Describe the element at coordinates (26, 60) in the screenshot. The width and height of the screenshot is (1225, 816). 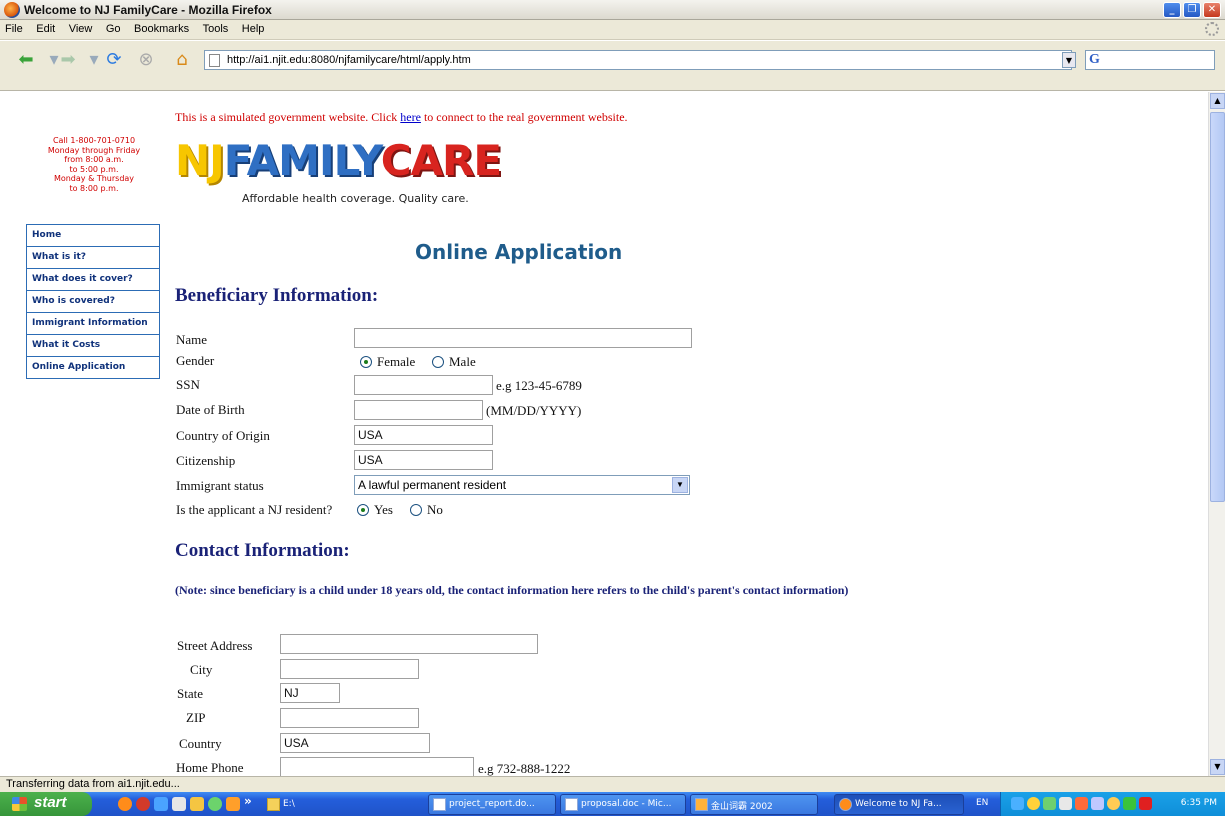
I see `back-arrow-icon: ⬅` at that location.